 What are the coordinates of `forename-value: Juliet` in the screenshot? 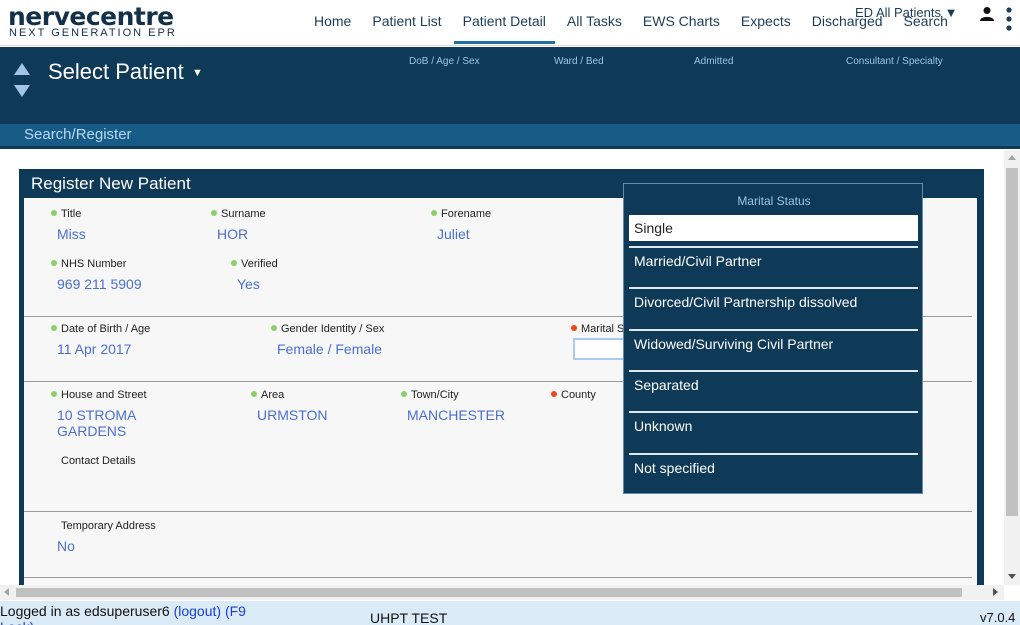 It's located at (453, 234).